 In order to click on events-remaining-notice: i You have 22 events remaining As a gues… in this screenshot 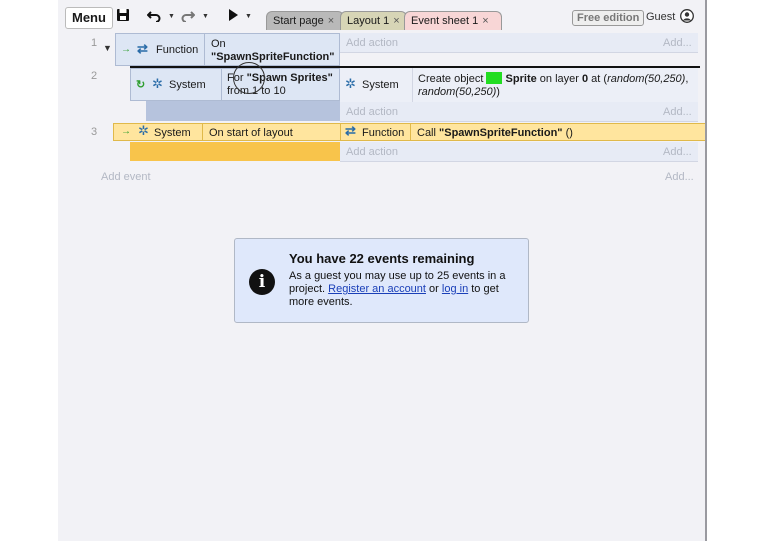, I will do `click(381, 280)`.